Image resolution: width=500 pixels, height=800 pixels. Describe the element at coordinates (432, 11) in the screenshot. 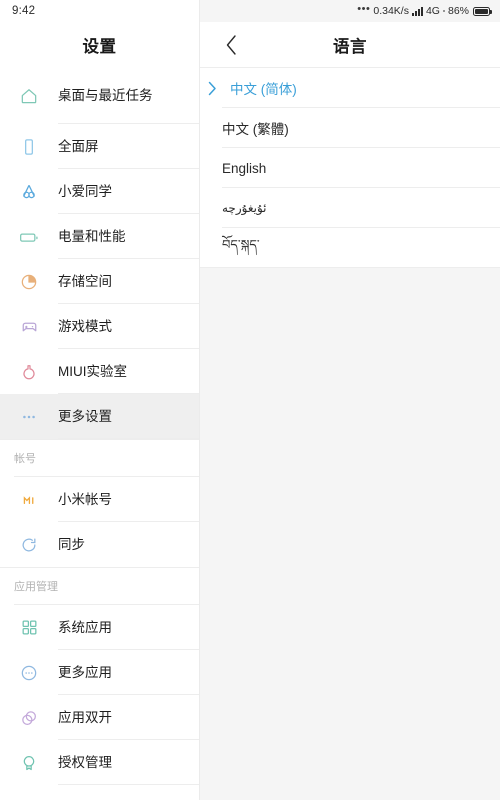

I see `network-type-text: 4G` at that location.